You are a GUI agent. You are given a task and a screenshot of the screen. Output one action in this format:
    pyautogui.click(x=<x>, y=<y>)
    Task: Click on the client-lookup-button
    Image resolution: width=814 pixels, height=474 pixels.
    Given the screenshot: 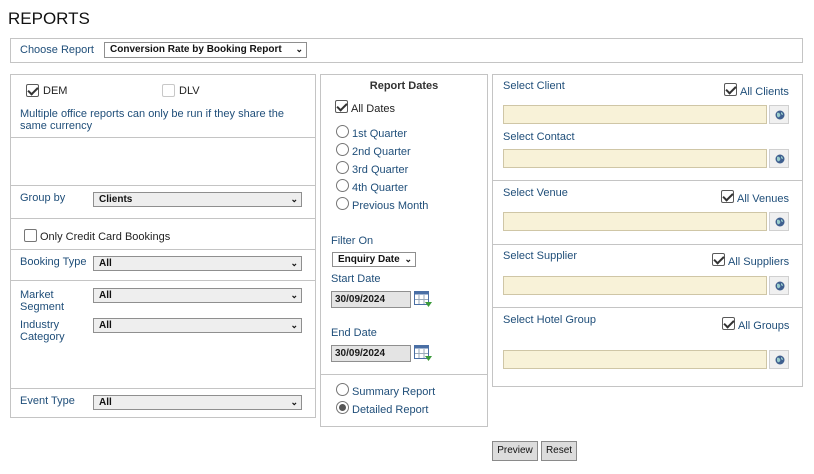 What is the action you would take?
    pyautogui.click(x=779, y=114)
    